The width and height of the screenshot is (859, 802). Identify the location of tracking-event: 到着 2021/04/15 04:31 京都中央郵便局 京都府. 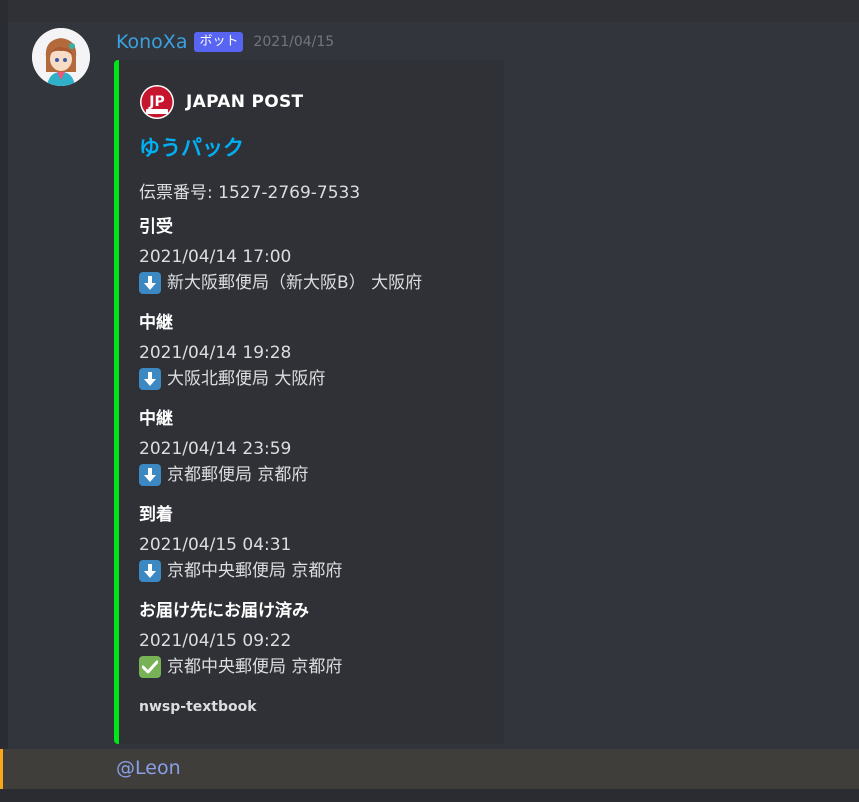
(319, 543).